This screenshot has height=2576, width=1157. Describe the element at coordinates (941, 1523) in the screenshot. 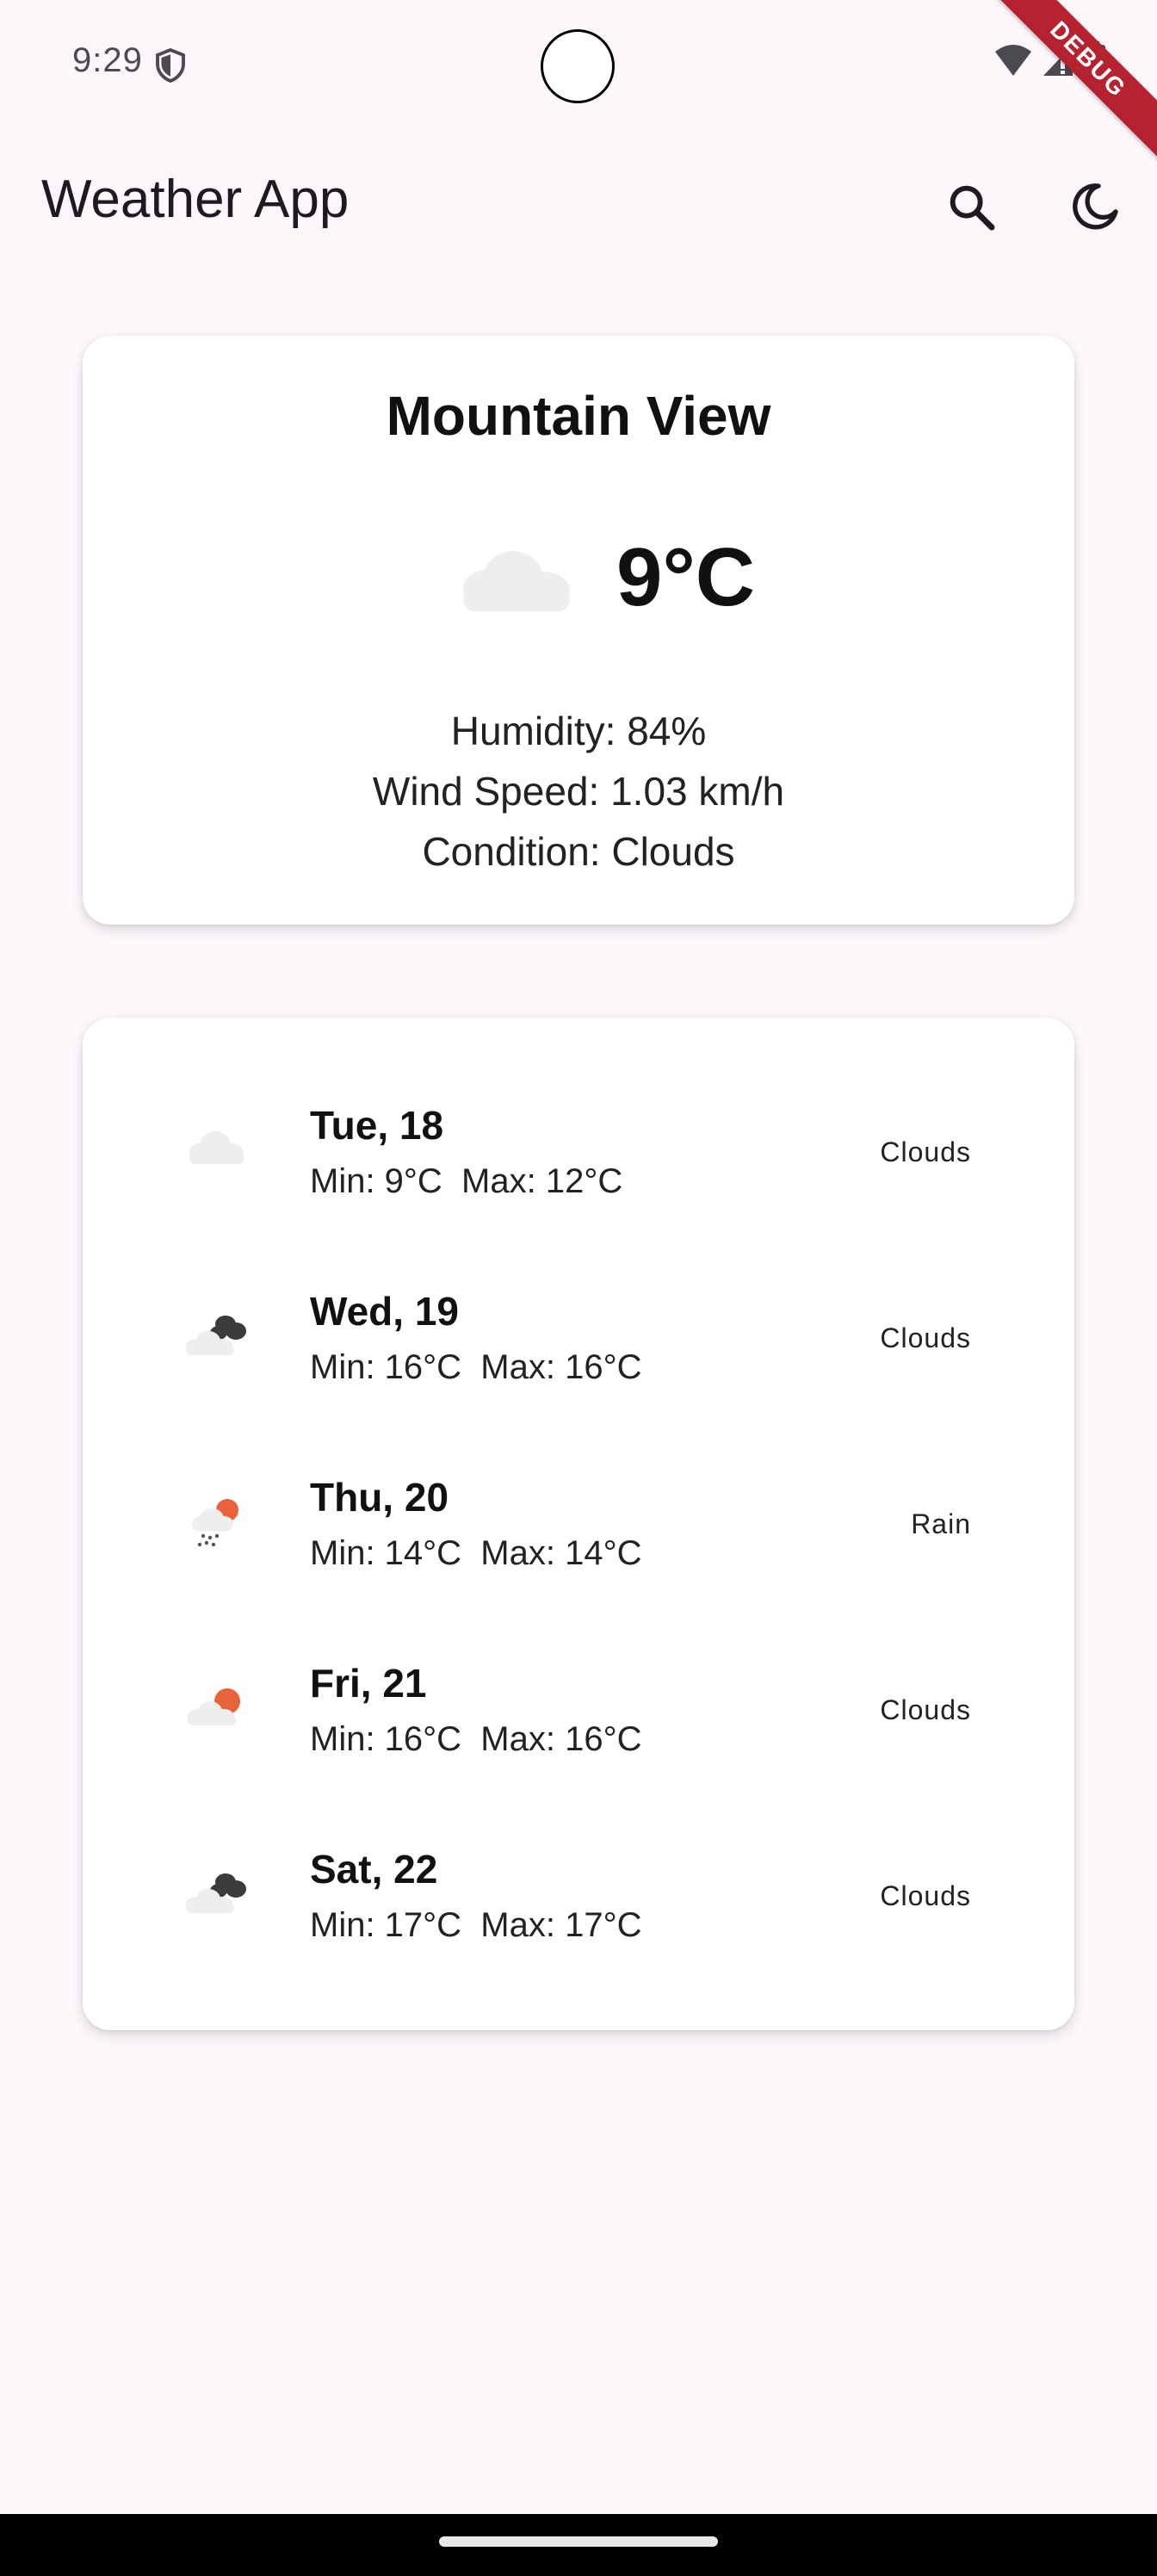

I see `forecast-condition: Rain` at that location.